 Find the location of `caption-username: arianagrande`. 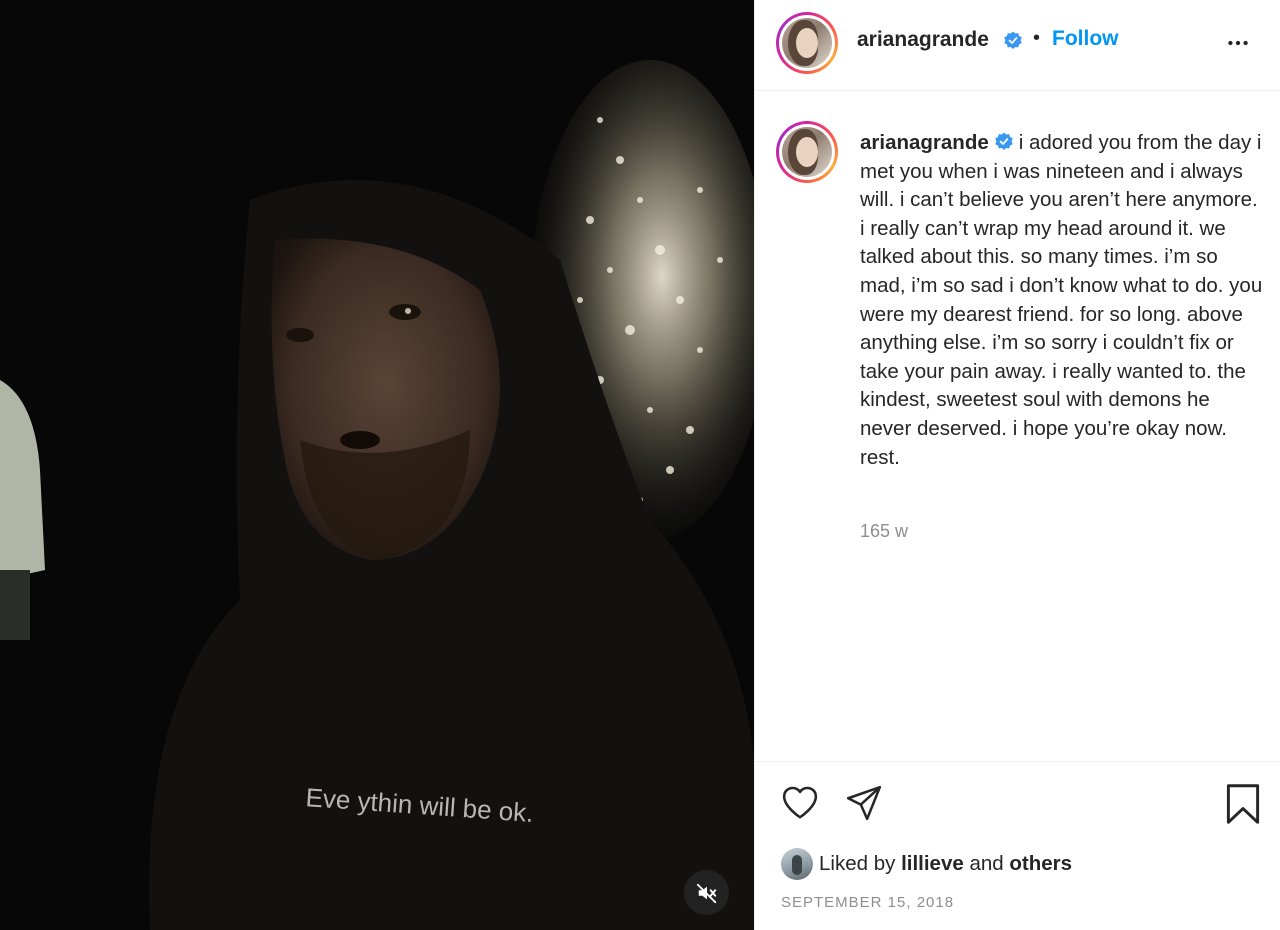

caption-username: arianagrande is located at coordinates (924, 142).